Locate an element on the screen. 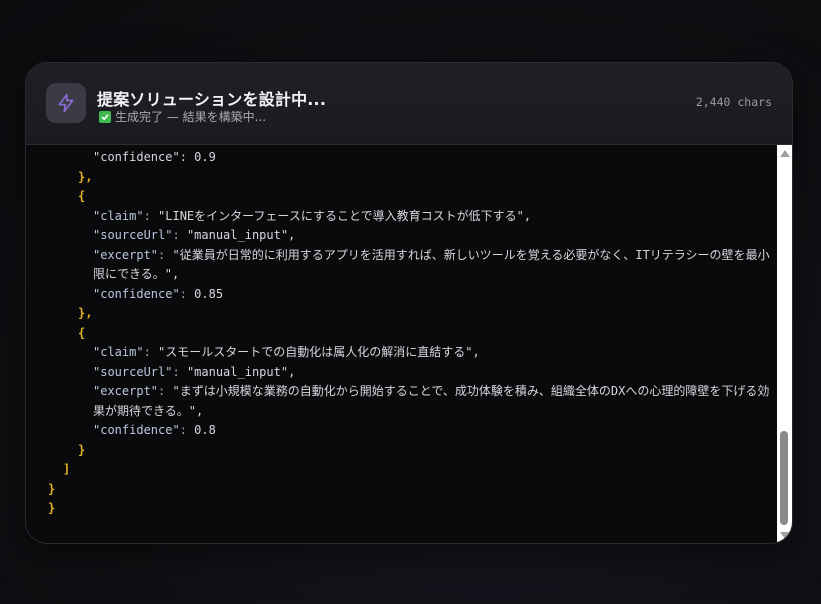  code-text: "confidence": 0.9 is located at coordinates (154, 157).